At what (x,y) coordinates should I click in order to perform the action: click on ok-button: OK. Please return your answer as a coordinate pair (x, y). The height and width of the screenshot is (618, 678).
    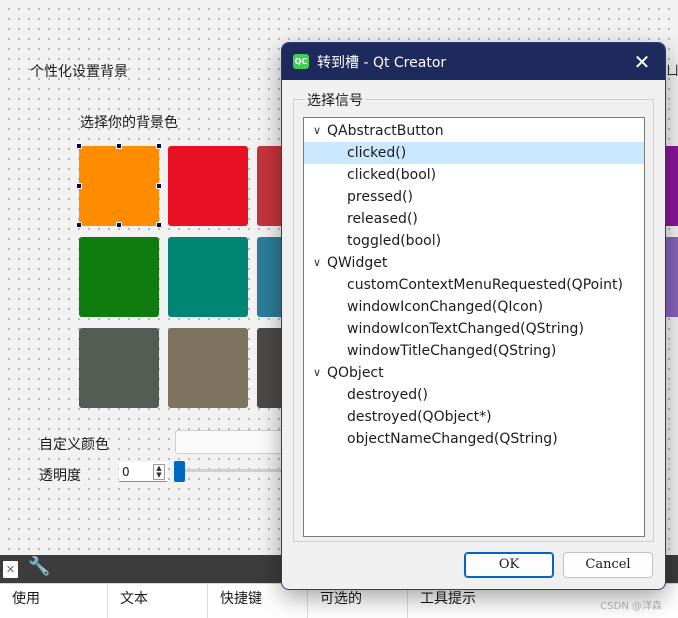
    Looking at the image, I should click on (509, 565).